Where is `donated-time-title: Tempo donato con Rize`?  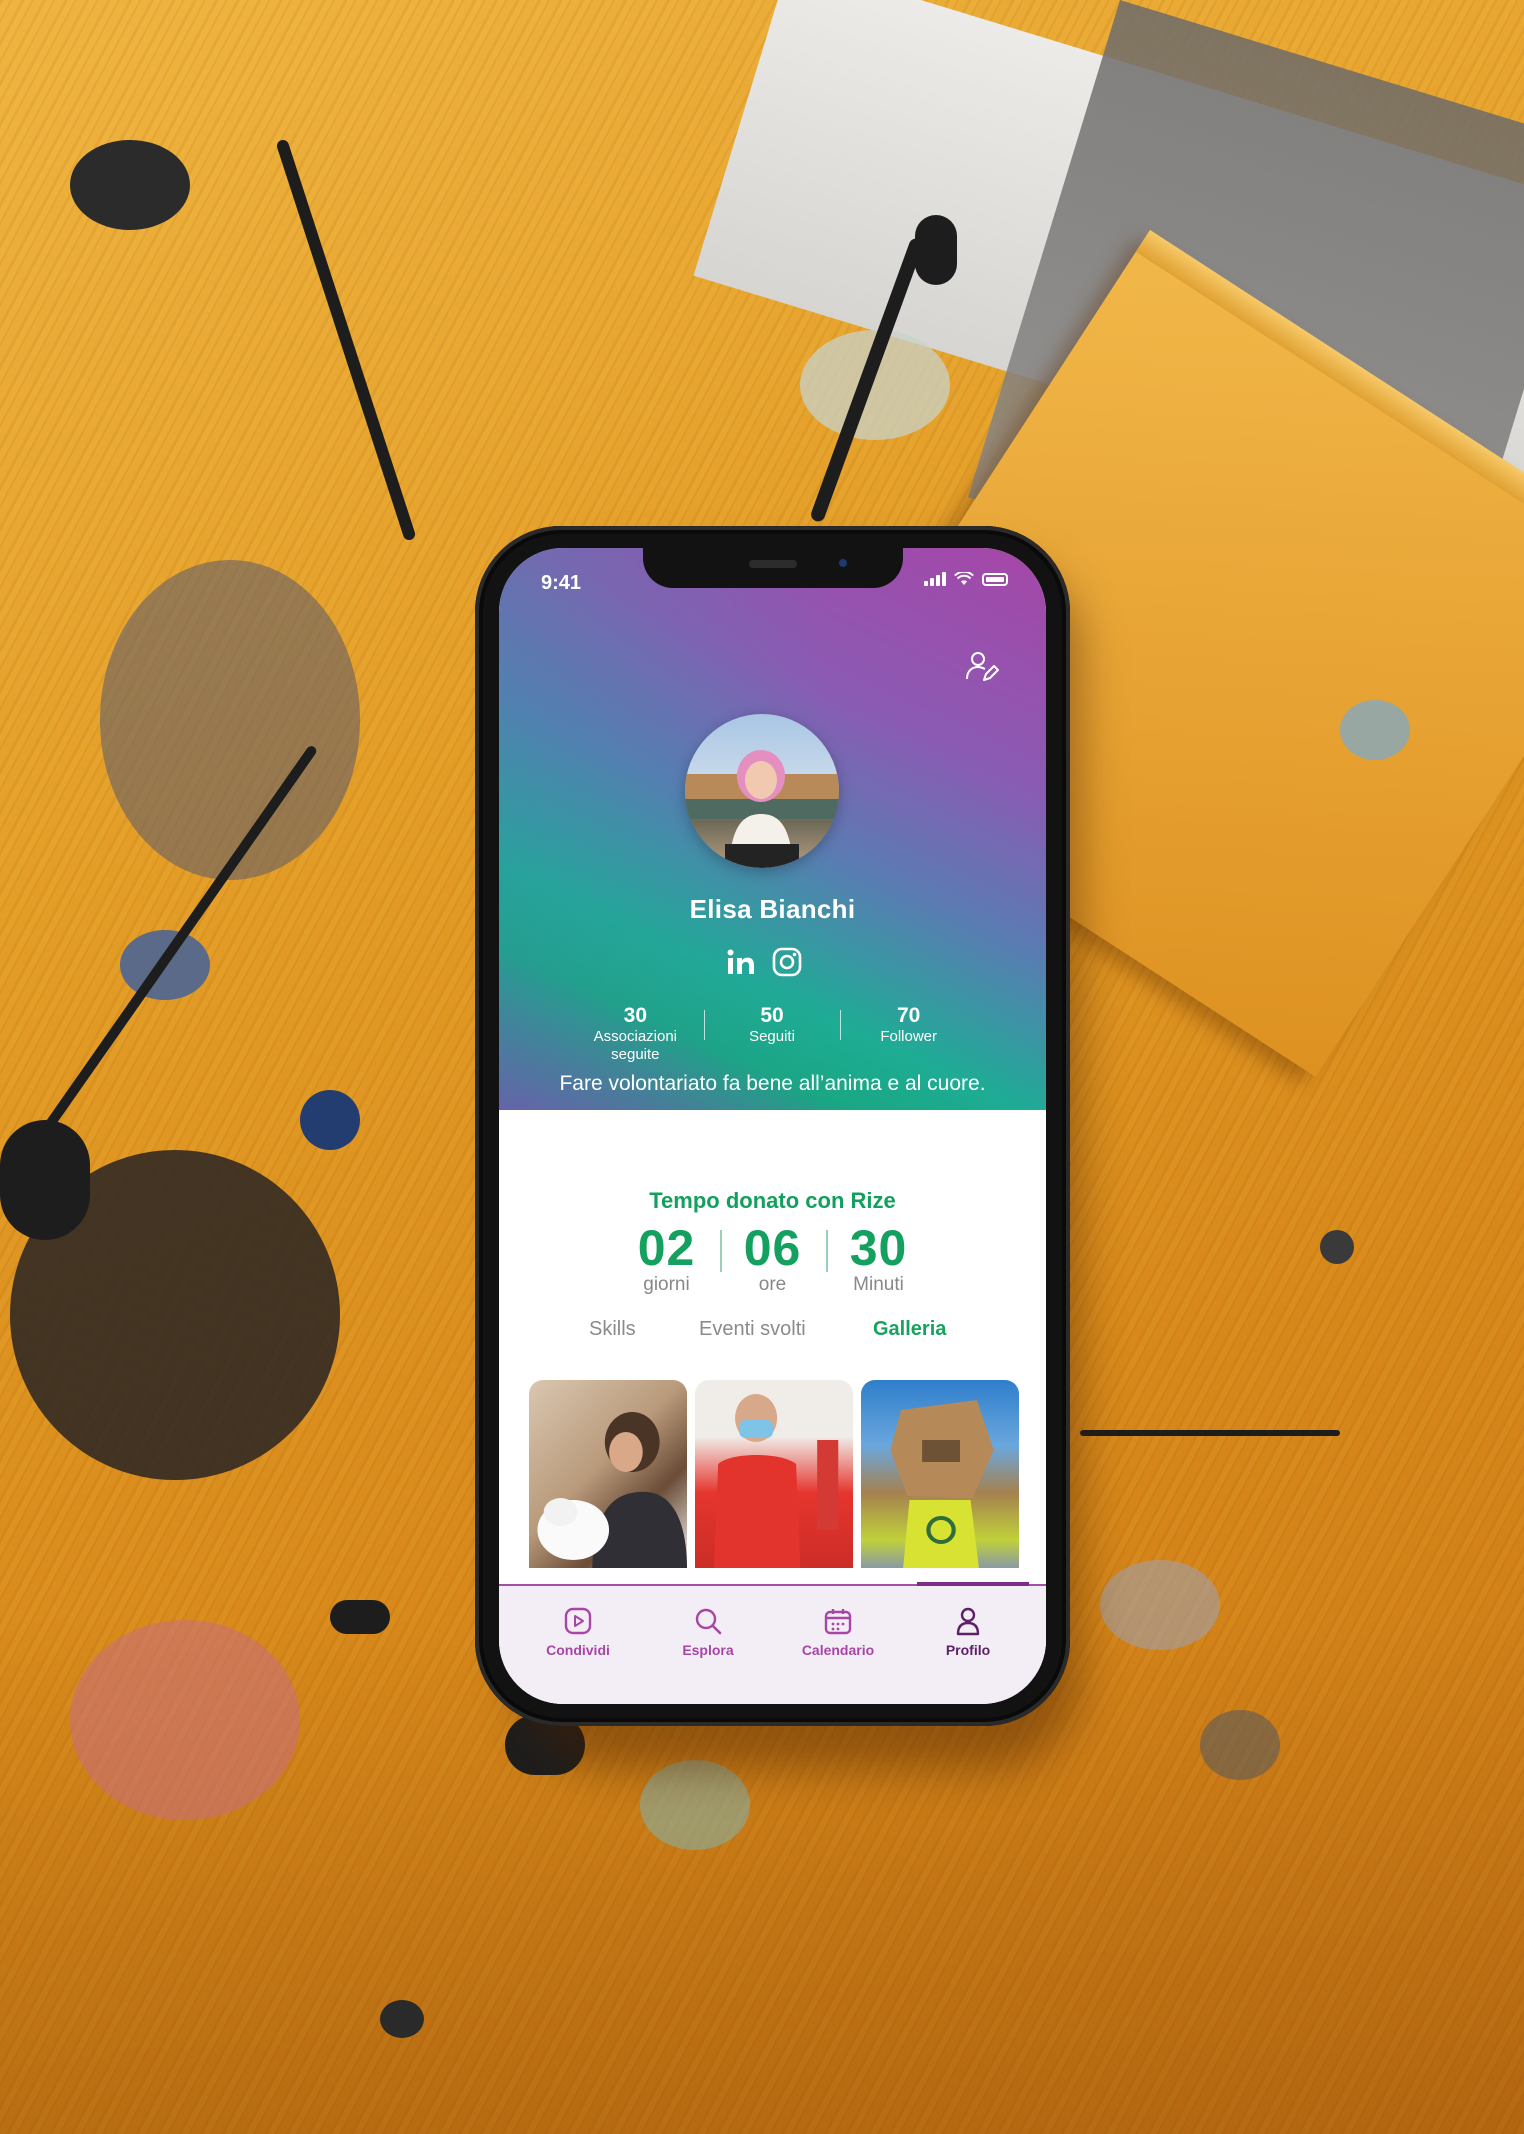
donated-time-title: Tempo donato con Rize is located at coordinates (772, 1200).